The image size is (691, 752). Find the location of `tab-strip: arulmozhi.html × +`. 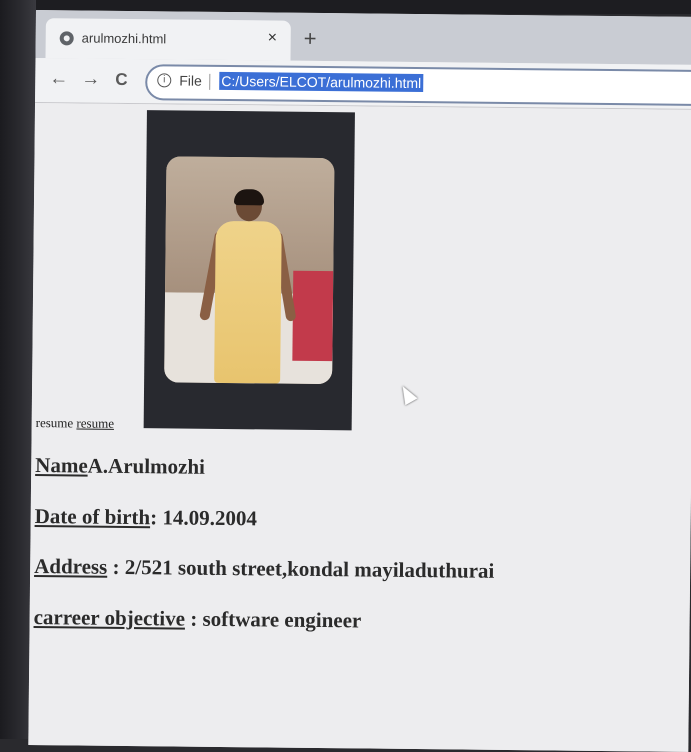

tab-strip: arulmozhi.html × + is located at coordinates (363, 37).